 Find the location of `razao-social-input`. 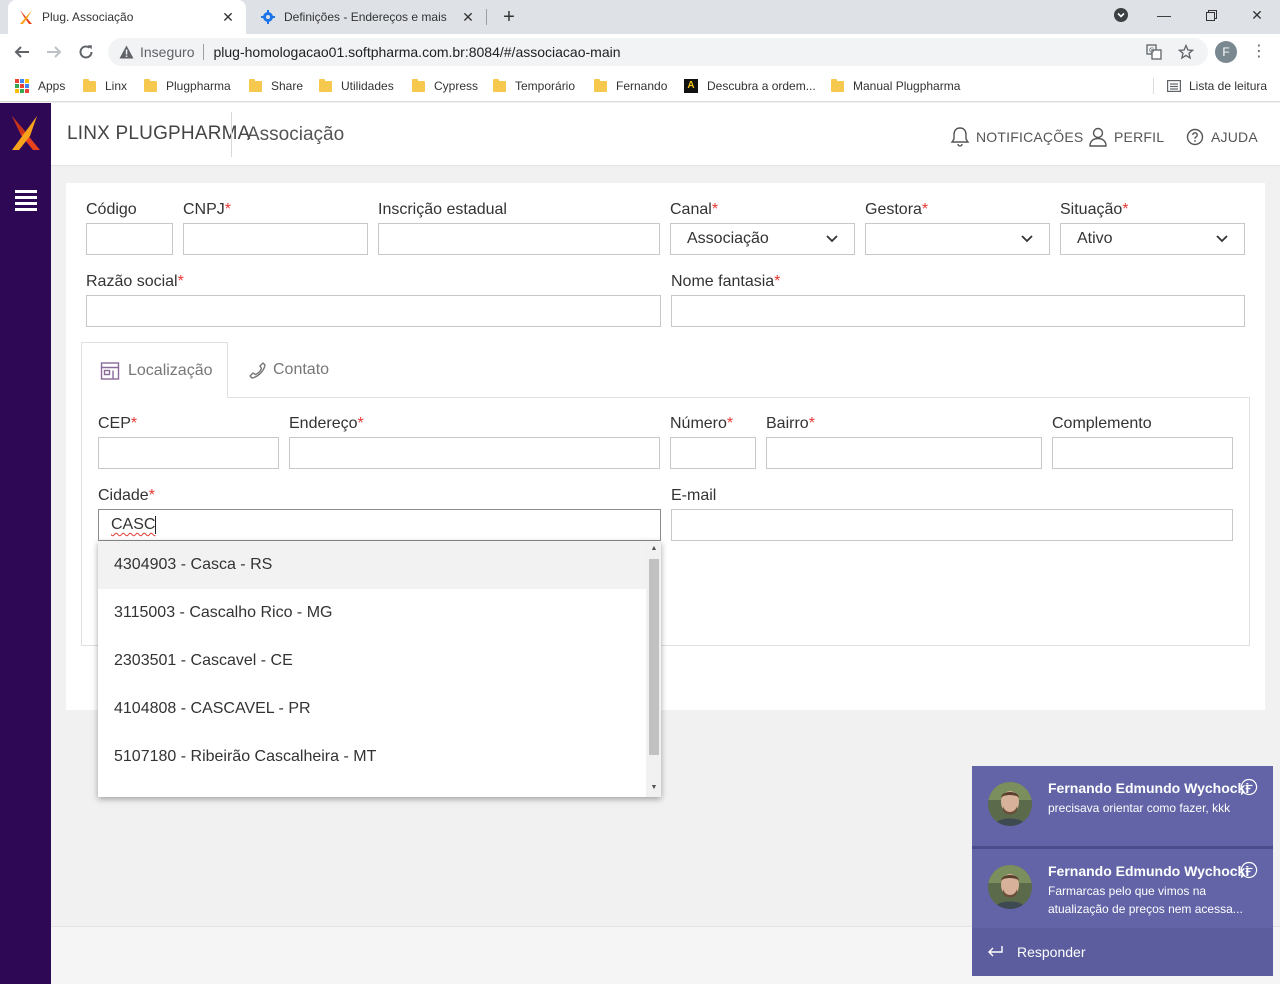

razao-social-input is located at coordinates (373, 311).